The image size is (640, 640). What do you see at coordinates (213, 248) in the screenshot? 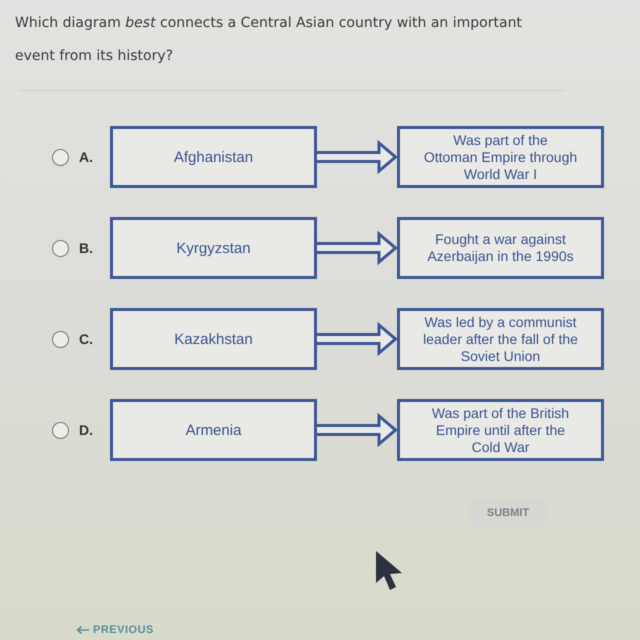
I see `country-box: Kyrgyzstan` at bounding box center [213, 248].